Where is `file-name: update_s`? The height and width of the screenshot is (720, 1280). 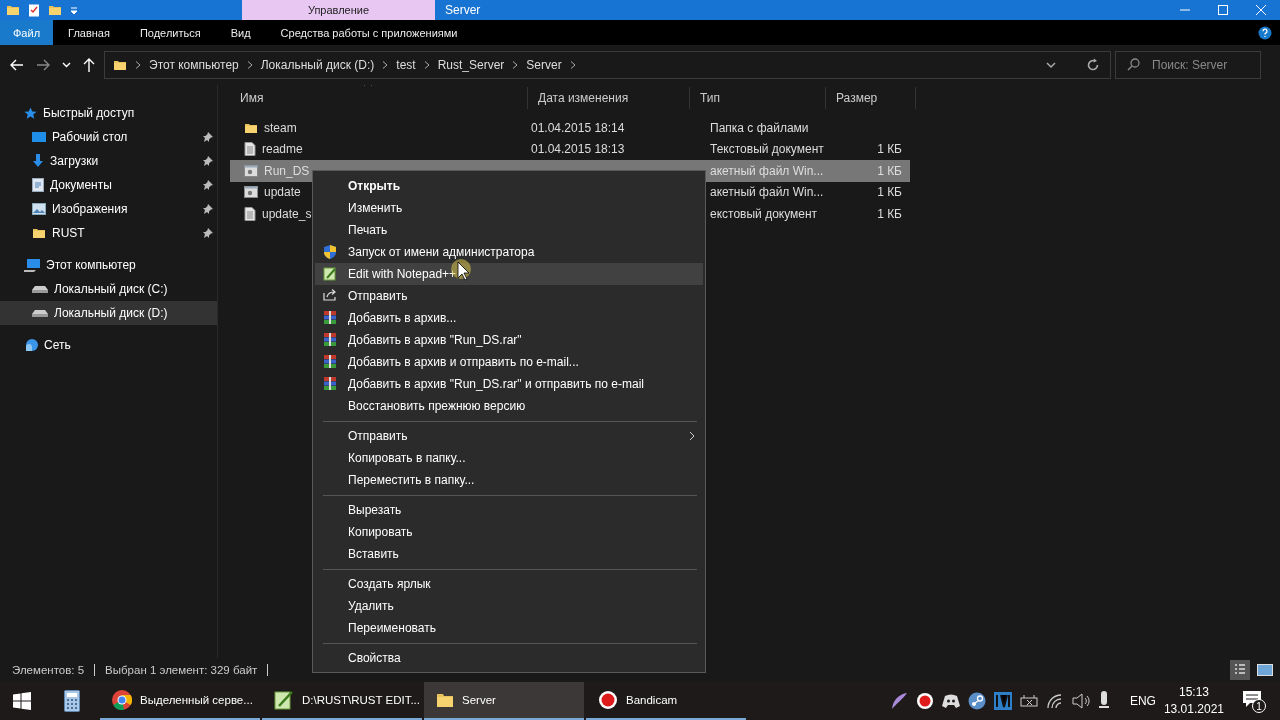
file-name: update_s is located at coordinates (287, 213).